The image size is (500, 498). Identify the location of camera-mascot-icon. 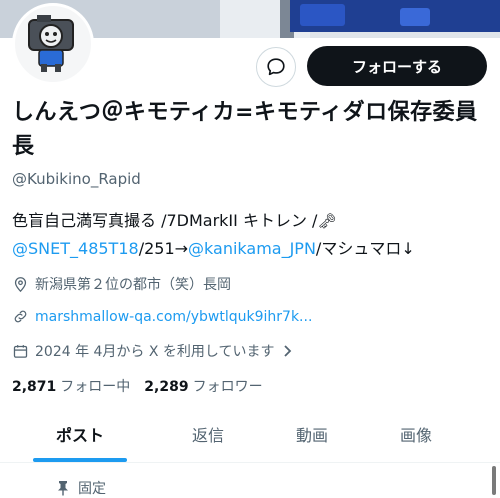
(51, 43).